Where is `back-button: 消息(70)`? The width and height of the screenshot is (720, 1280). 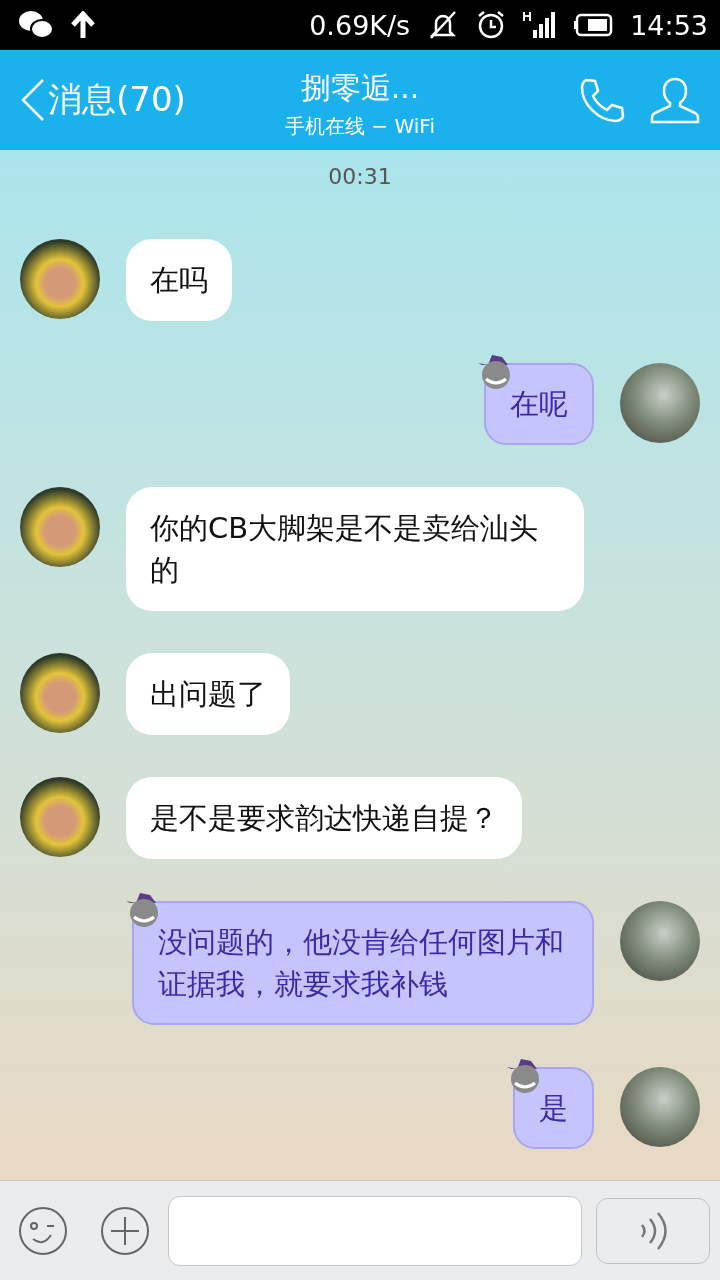 back-button: 消息(70) is located at coordinates (103, 100).